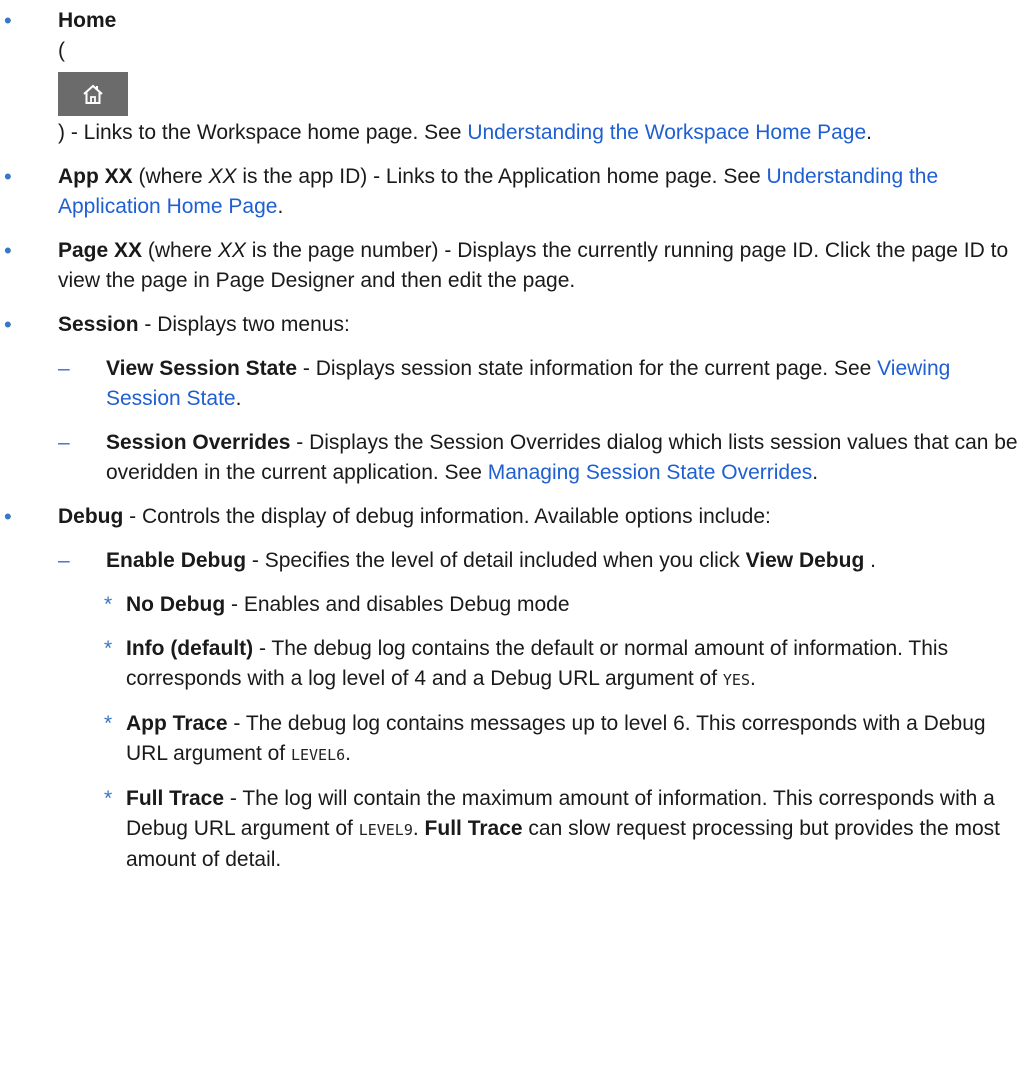  I want to click on info-default-title: Info (default), so click(190, 648).